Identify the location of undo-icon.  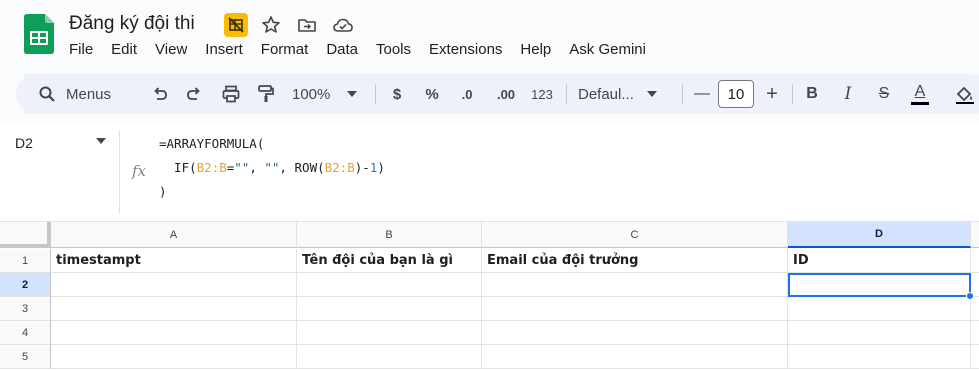
(160, 93).